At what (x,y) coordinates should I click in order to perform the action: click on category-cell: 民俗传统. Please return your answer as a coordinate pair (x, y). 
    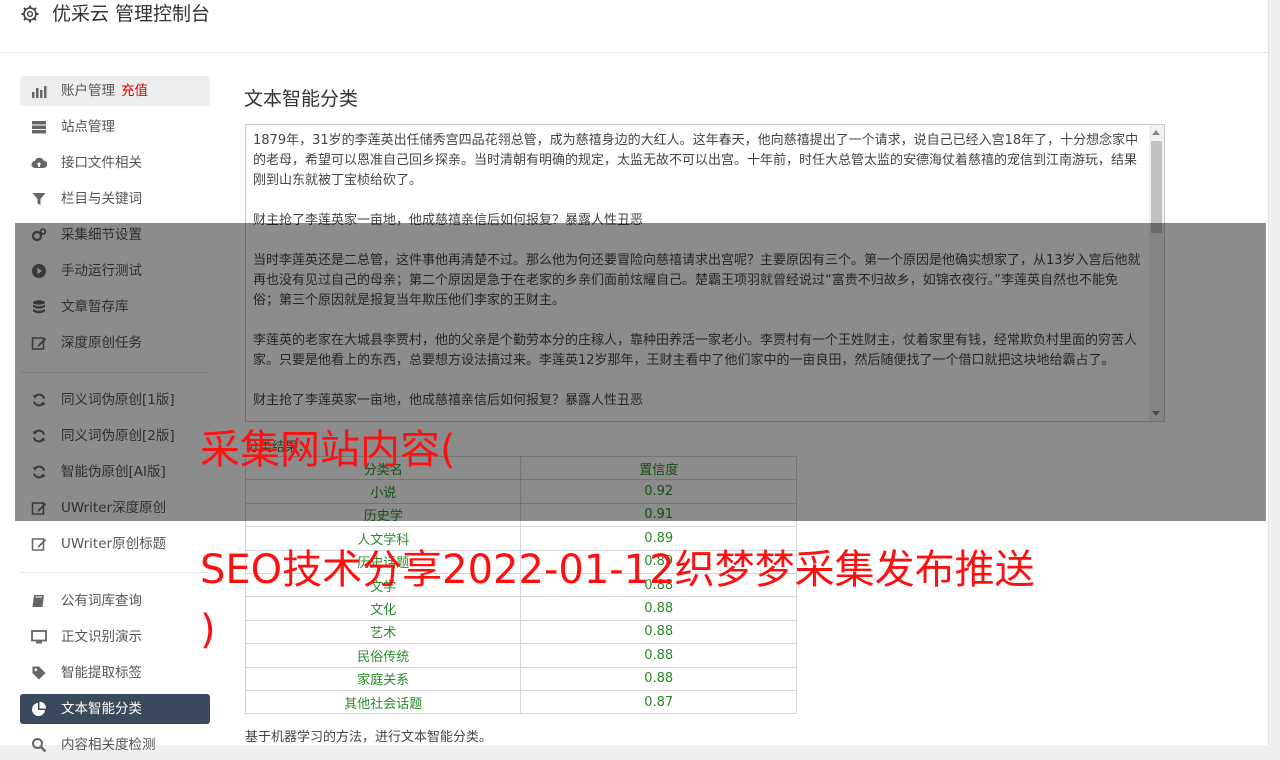
    Looking at the image, I should click on (383, 655).